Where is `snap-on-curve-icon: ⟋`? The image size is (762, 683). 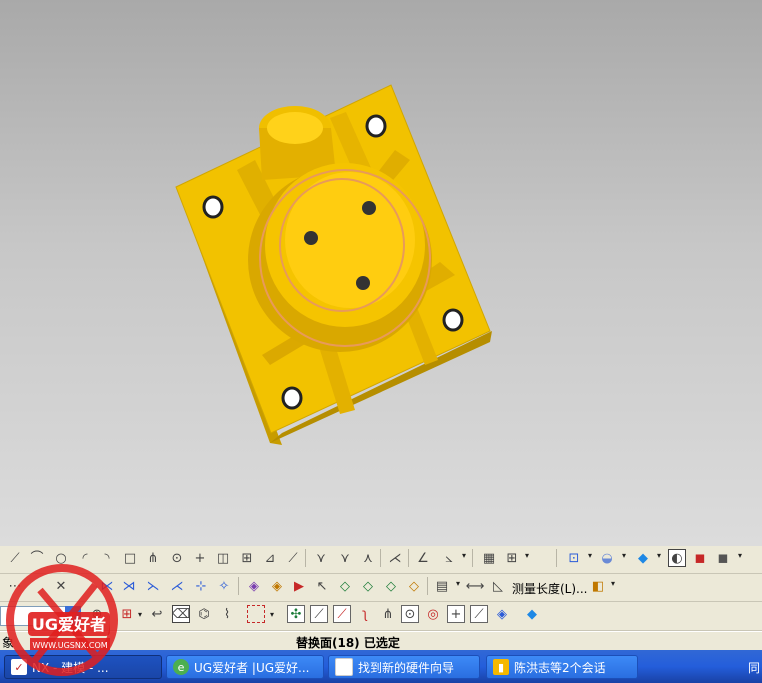 snap-on-curve-icon: ⟋ is located at coordinates (479, 614).